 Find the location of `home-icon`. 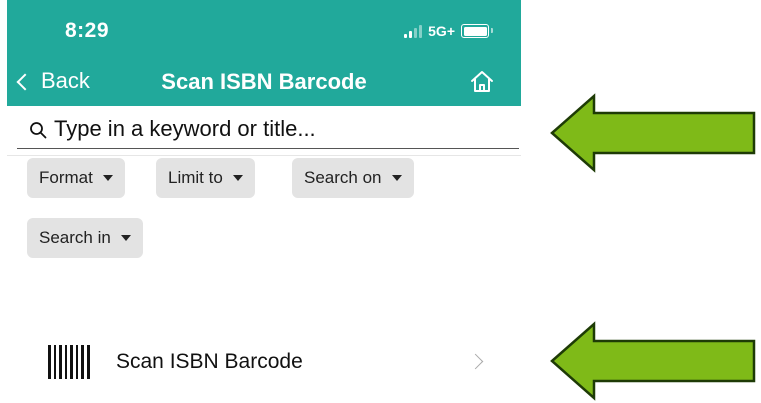

home-icon is located at coordinates (482, 82).